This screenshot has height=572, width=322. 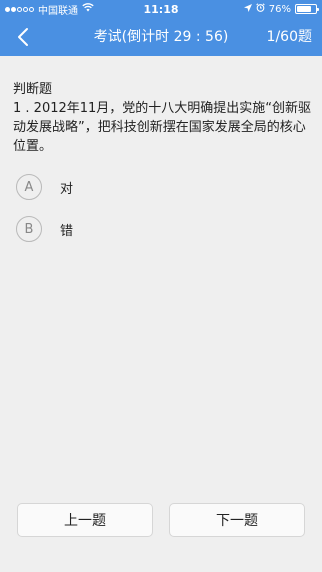 I want to click on back-button, so click(x=23, y=37).